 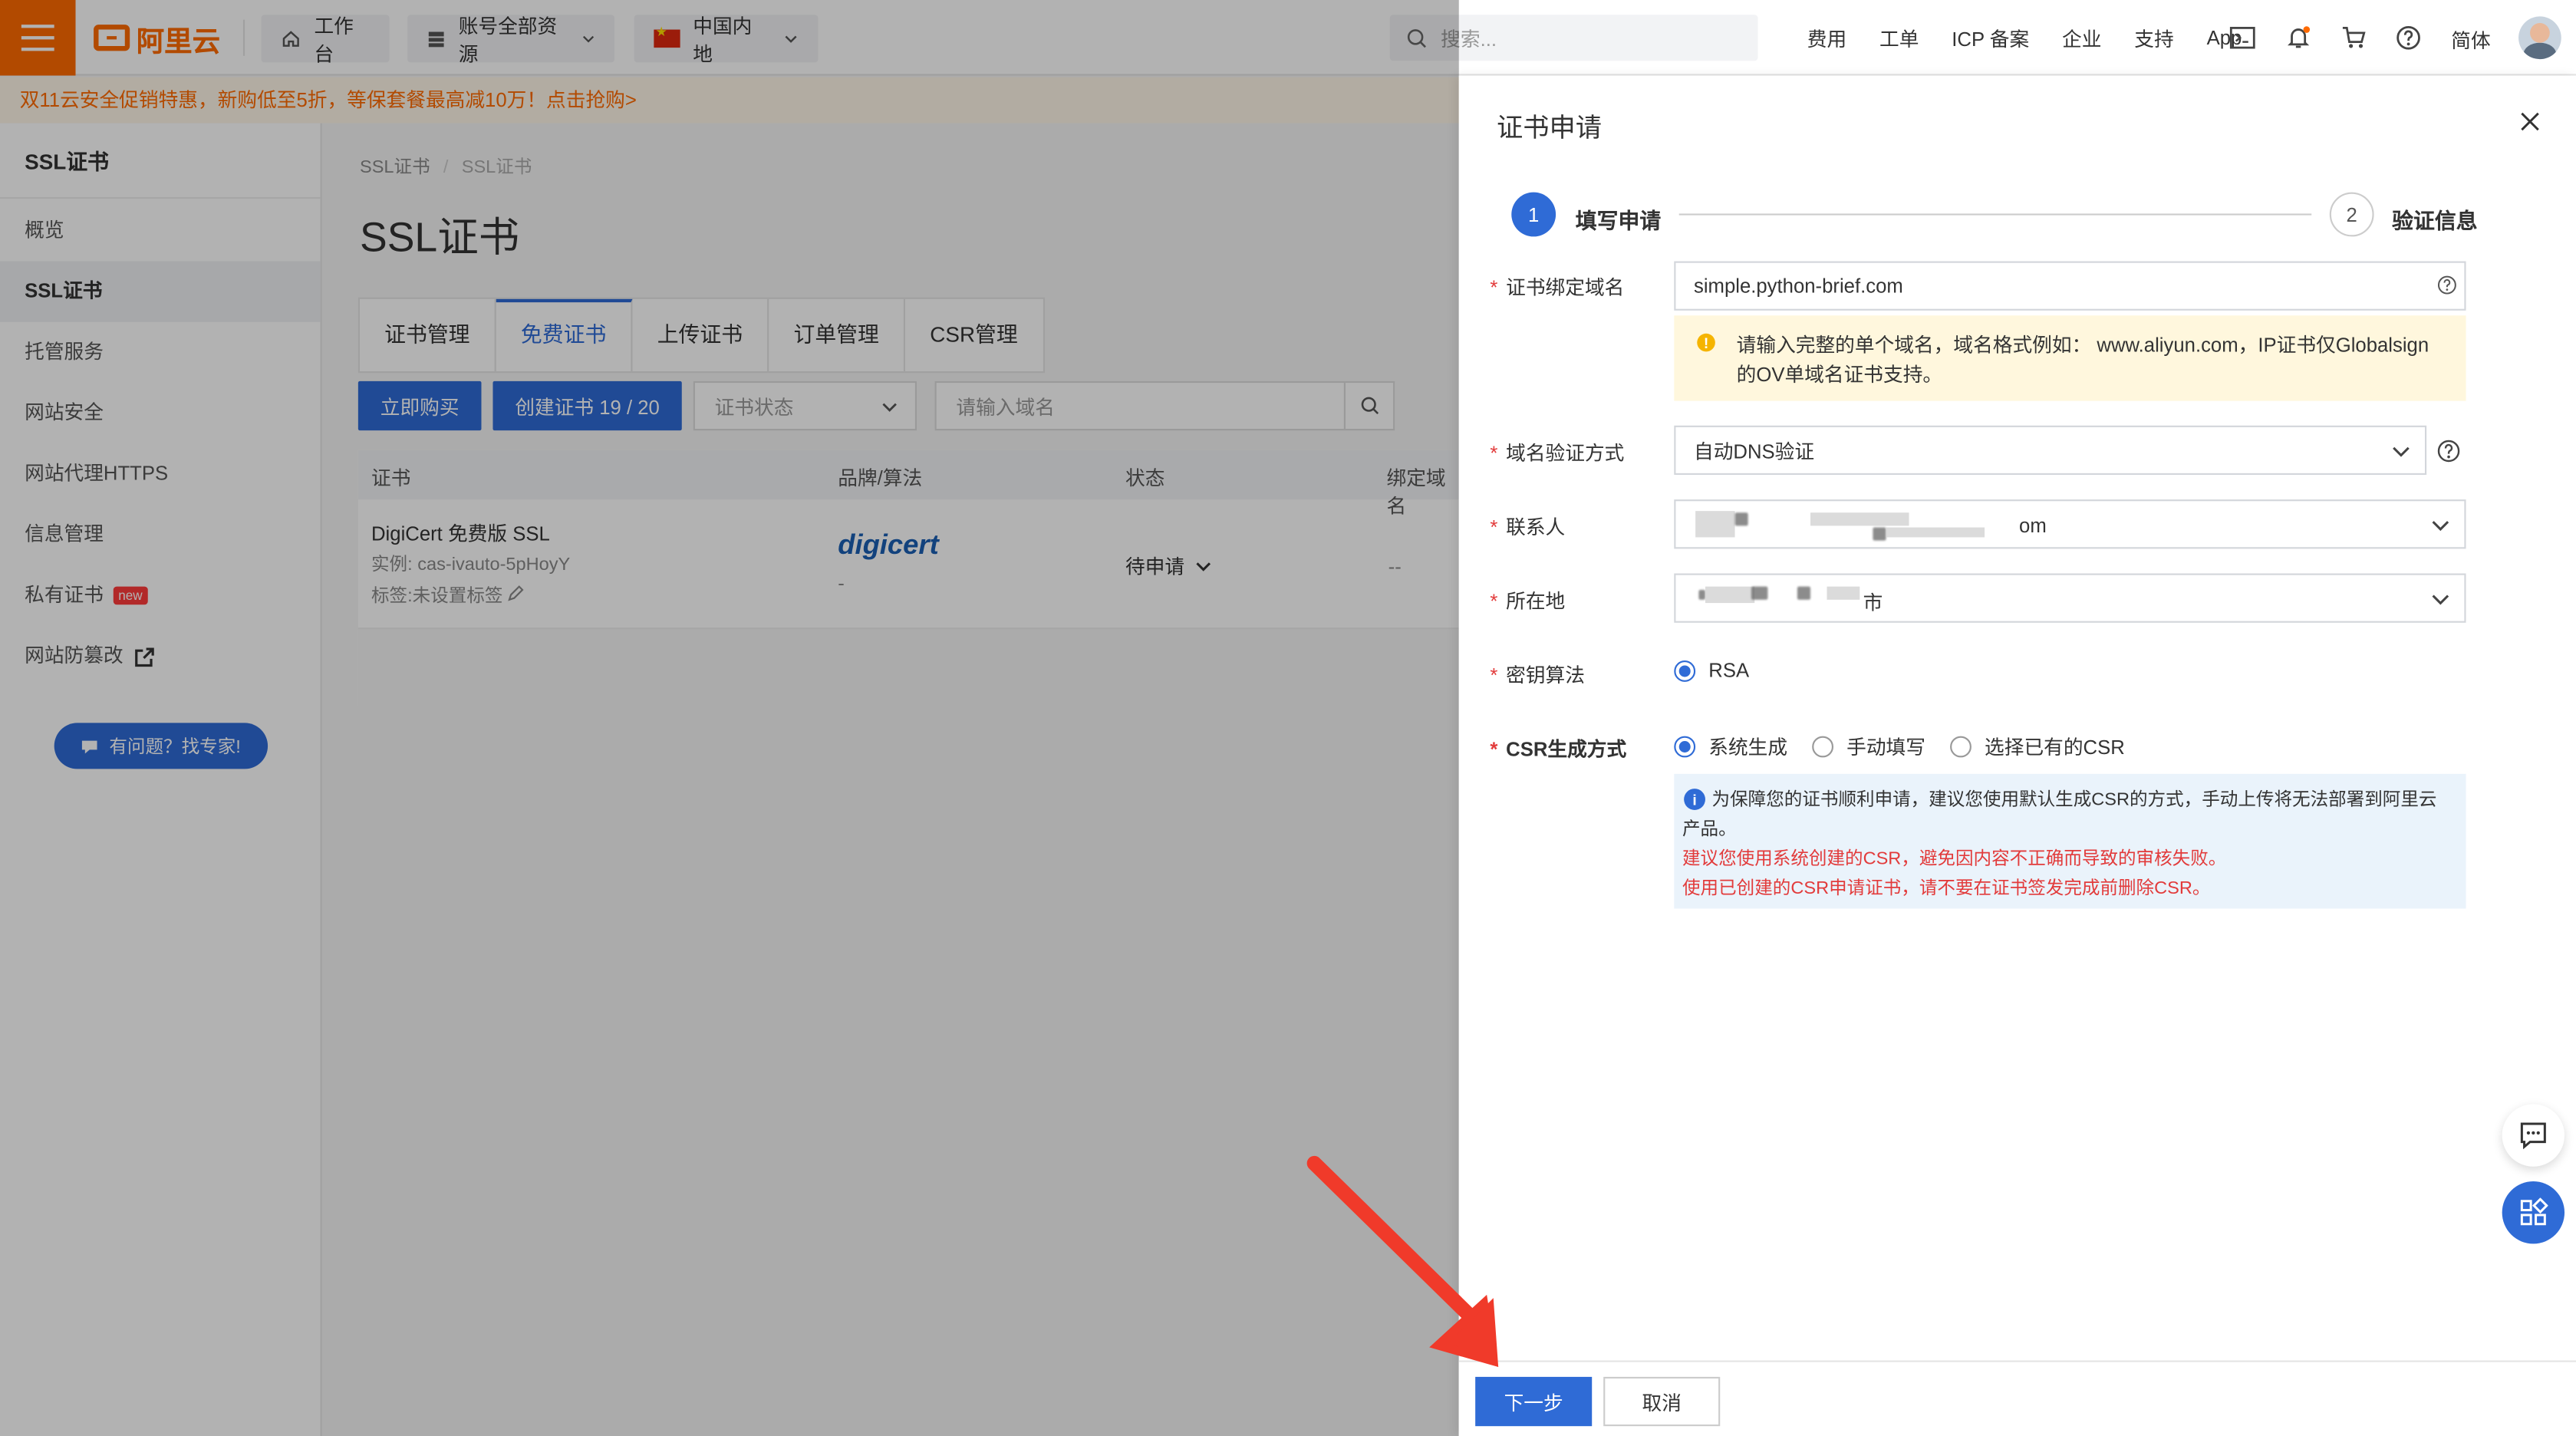 I want to click on sidebar-item-label: 网站防篡改, so click(x=74, y=656).